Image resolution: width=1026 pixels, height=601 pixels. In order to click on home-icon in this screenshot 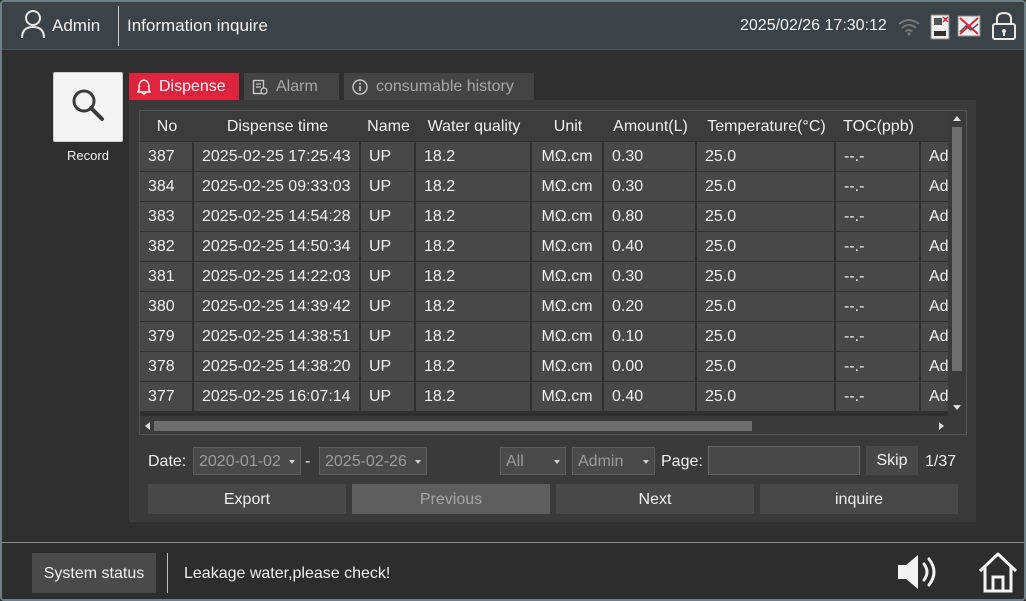, I will do `click(998, 574)`.